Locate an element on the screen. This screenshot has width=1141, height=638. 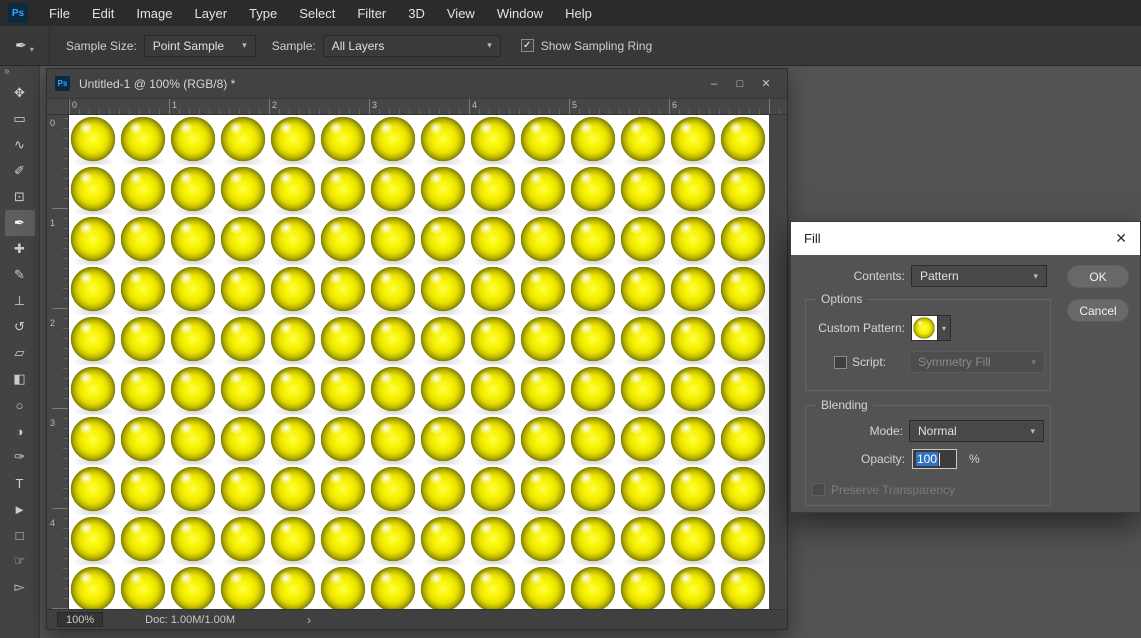
lasso-tool: ∿ is located at coordinates (20, 145).